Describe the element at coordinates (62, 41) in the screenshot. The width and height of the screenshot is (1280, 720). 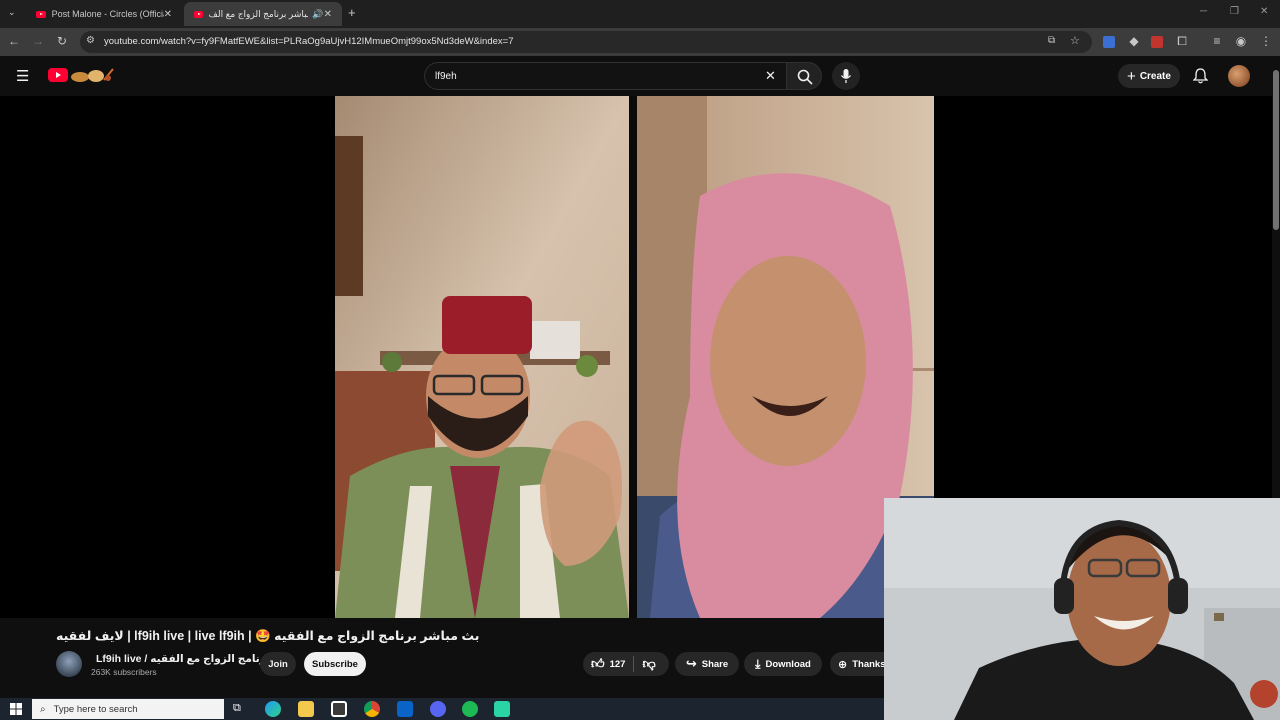
I see `reload-icon: ↻` at that location.